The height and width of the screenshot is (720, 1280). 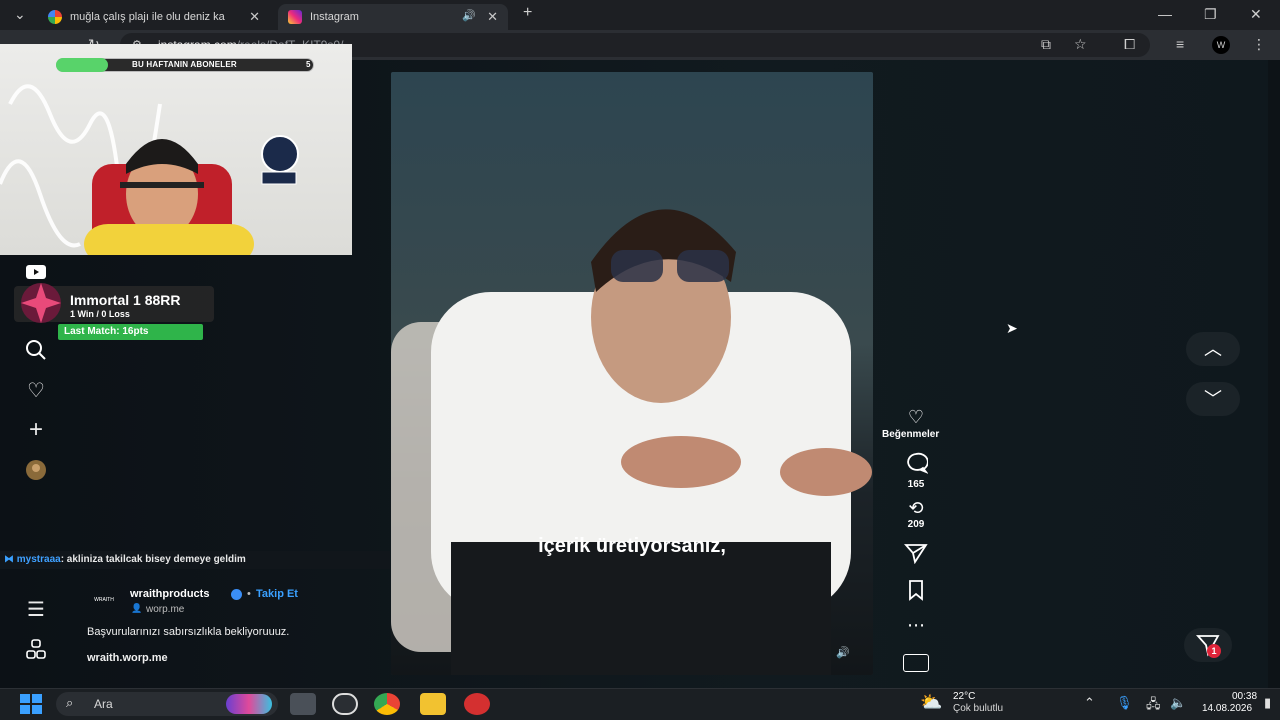 I want to click on browser-menu-icon: ⋮, so click(x=1259, y=44).